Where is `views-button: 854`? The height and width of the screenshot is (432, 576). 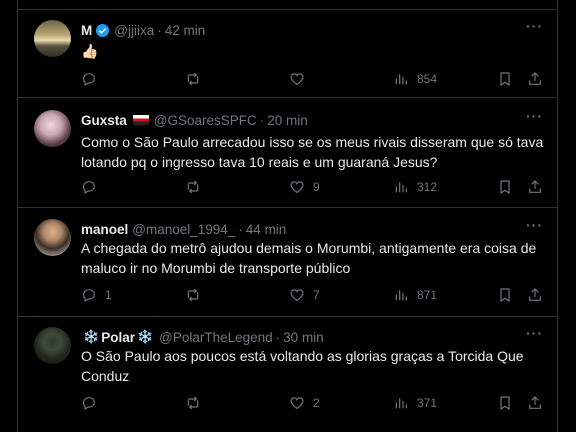
views-button: 854 is located at coordinates (415, 79).